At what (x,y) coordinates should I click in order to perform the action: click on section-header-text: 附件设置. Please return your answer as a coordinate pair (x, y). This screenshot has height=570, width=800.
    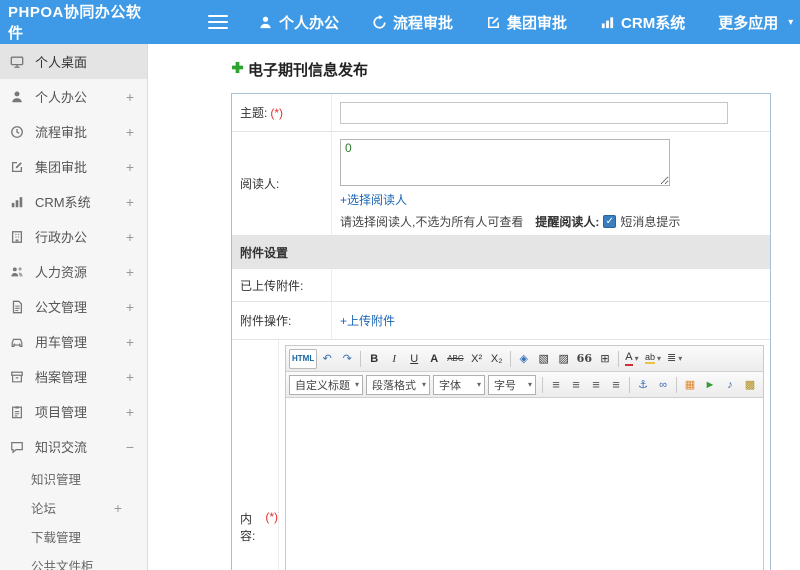
    Looking at the image, I should click on (264, 252).